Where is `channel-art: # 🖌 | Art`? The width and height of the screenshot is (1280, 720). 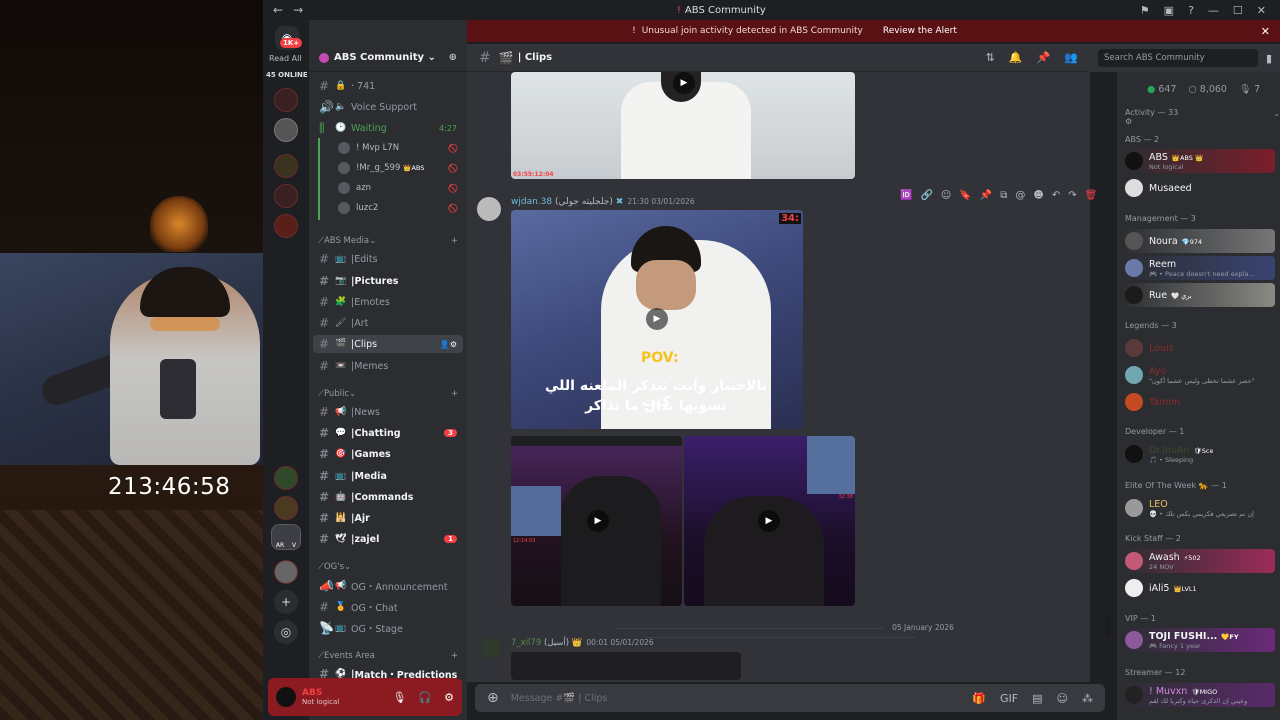
channel-art: # 🖌 | Art is located at coordinates (388, 323).